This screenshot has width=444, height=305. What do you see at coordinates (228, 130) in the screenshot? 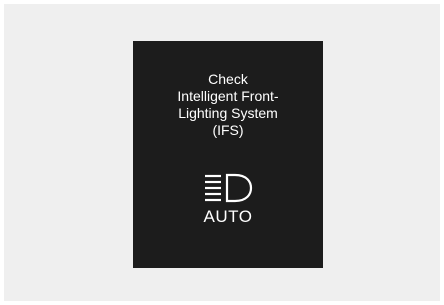
I see `warning-line-abbreviation: (IFS)` at bounding box center [228, 130].